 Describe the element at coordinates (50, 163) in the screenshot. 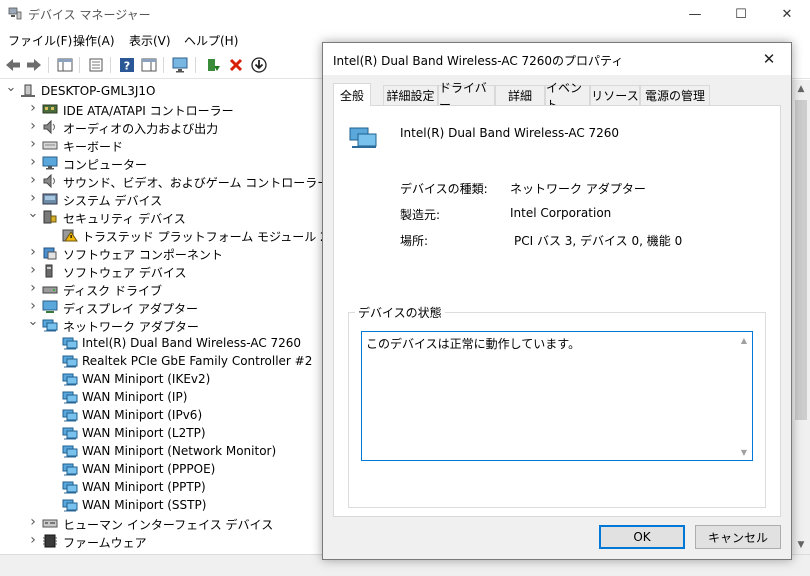

I see `monitor-icon` at that location.